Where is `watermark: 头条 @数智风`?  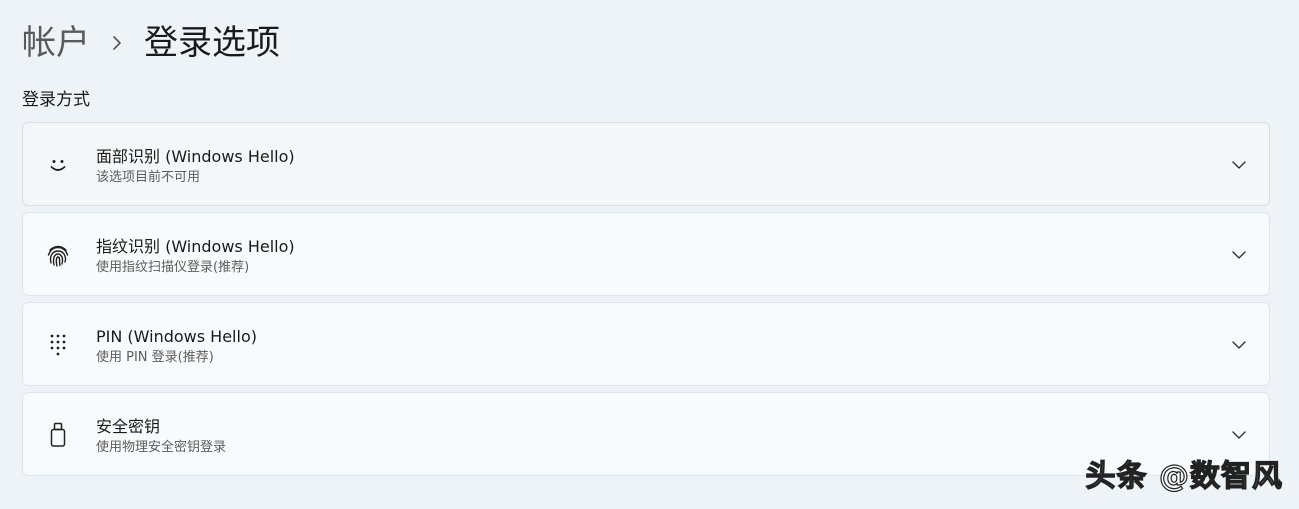 watermark: 头条 @数智风 is located at coordinates (1184, 476).